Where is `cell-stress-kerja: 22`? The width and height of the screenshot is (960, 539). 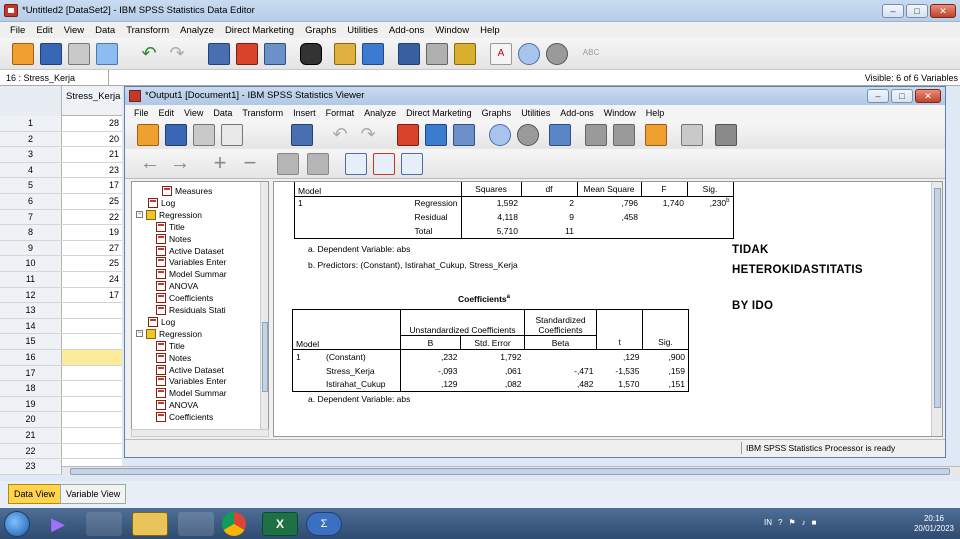
cell-stress-kerja: 22 is located at coordinates (92, 217).